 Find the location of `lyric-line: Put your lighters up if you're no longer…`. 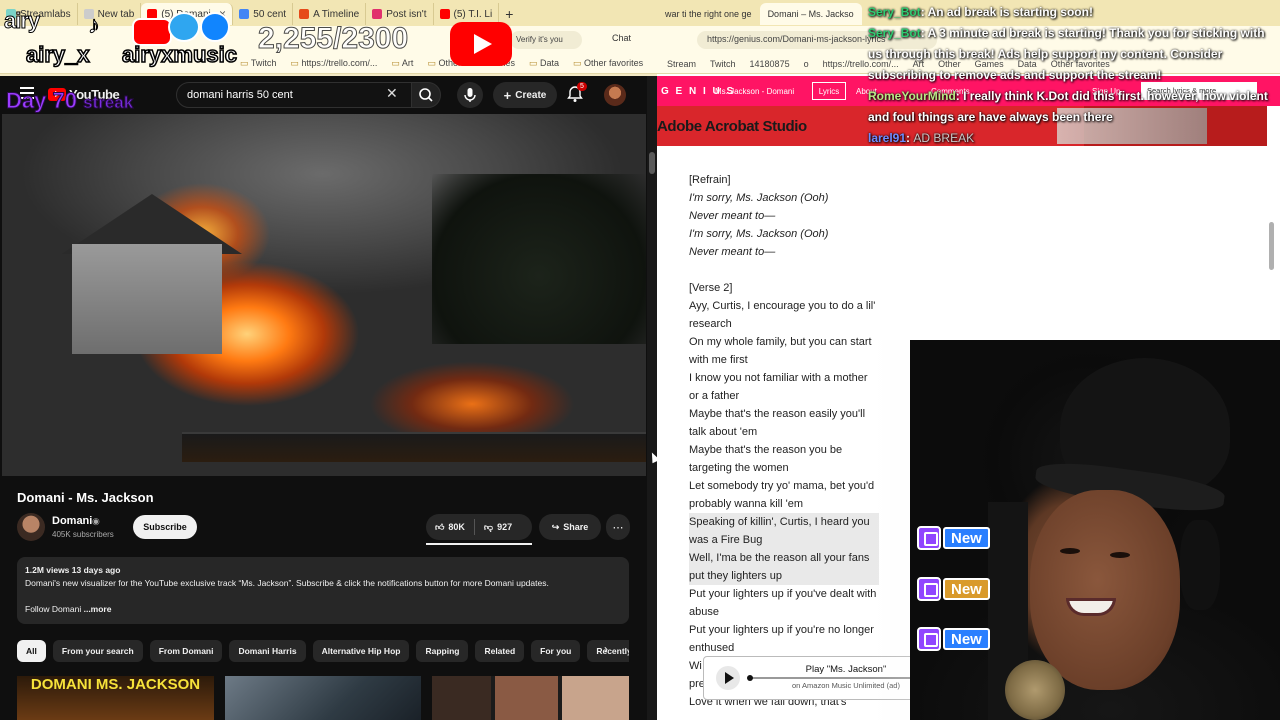

lyric-line: Put your lighters up if you're no longer… is located at coordinates (781, 639).